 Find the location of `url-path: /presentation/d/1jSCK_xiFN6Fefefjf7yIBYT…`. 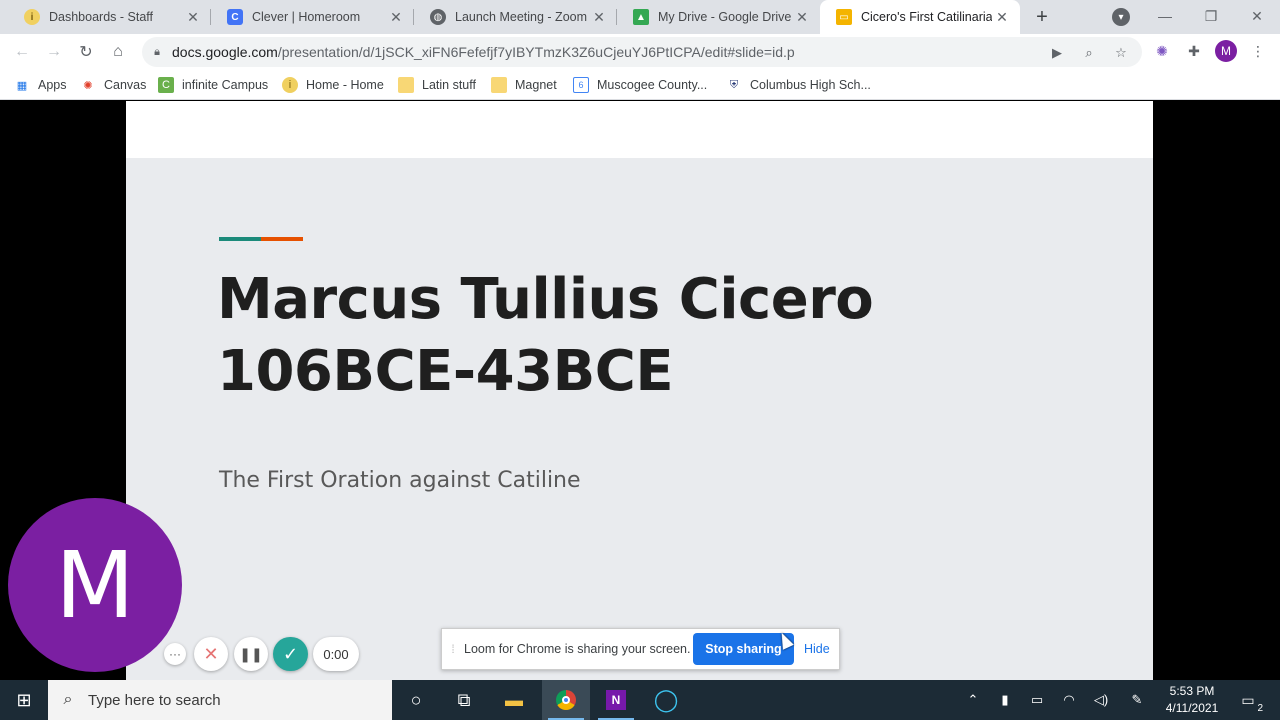

url-path: /presentation/d/1jSCK_xiFN6Fefefjf7yIBYT… is located at coordinates (536, 52).